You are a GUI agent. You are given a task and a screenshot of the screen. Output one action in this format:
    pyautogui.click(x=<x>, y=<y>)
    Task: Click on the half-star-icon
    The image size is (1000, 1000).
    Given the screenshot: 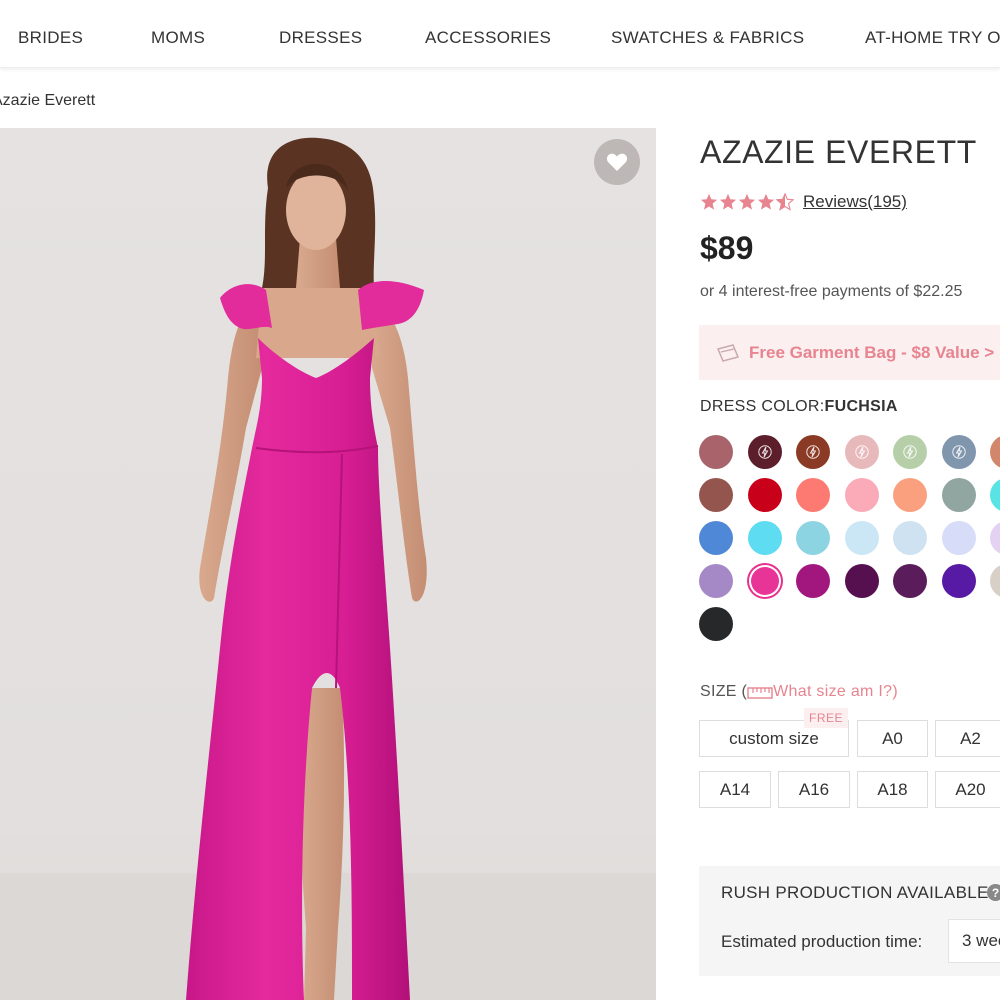 What is the action you would take?
    pyautogui.click(x=785, y=202)
    